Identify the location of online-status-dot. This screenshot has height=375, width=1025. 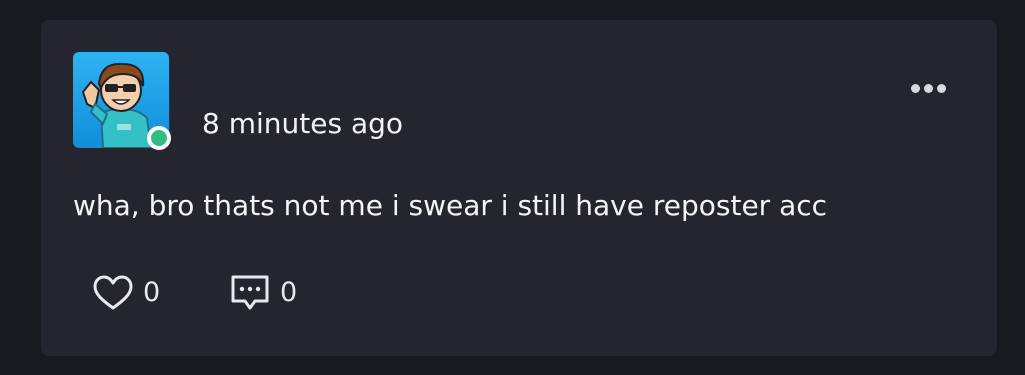
(159, 138).